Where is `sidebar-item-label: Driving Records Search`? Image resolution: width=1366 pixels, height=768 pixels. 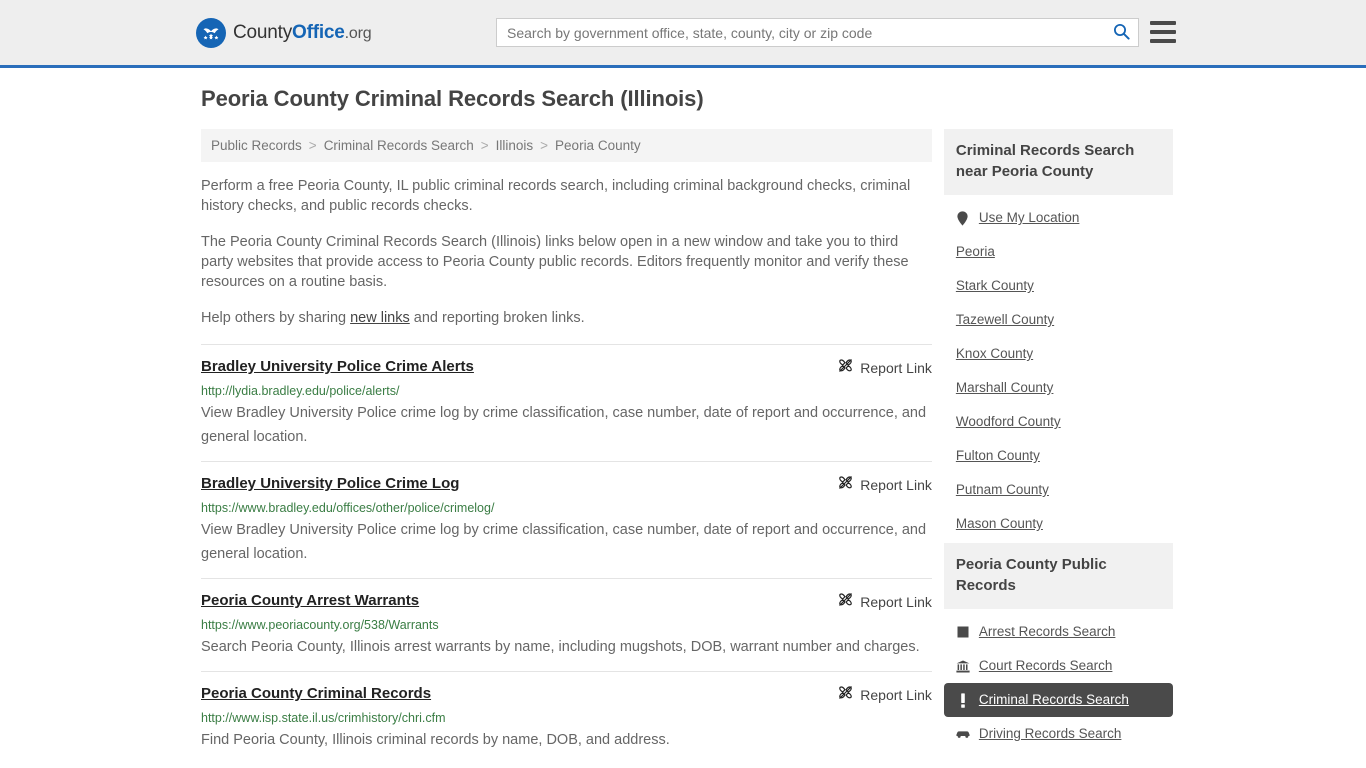 sidebar-item-label: Driving Records Search is located at coordinates (1050, 733).